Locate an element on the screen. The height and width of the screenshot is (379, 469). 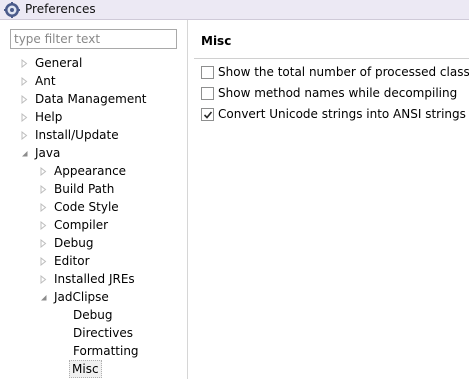
tree-item-label: Appearance is located at coordinates (90, 171).